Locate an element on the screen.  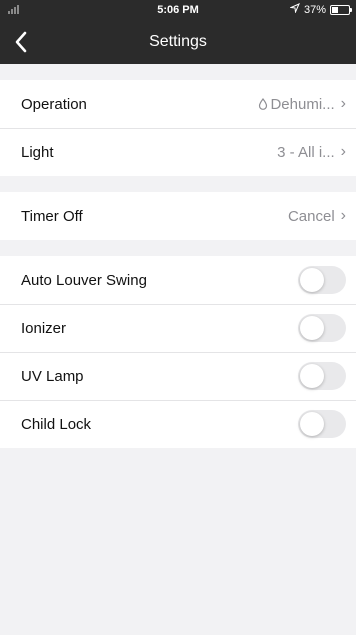
row-value: 3 - All i... › is located at coordinates (311, 152).